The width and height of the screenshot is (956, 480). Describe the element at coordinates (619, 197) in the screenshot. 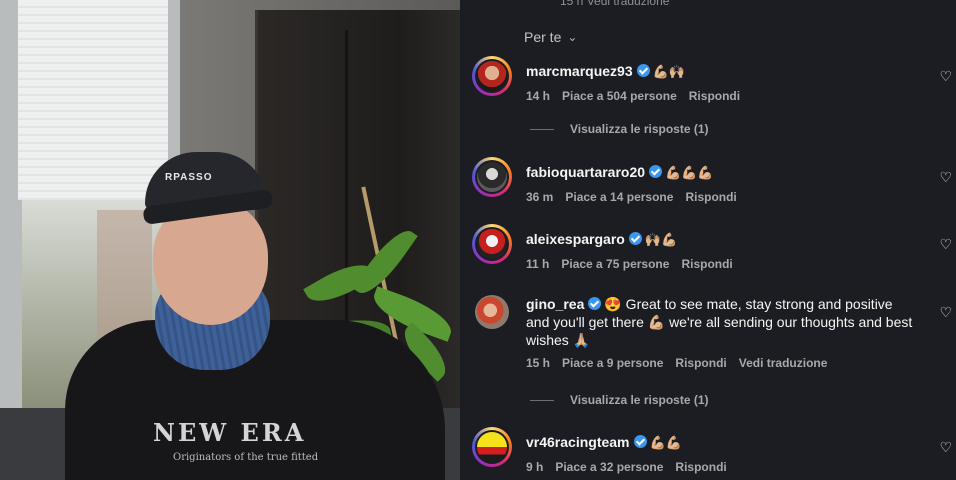

I see `comment-likes: Piace a 14 persone` at that location.